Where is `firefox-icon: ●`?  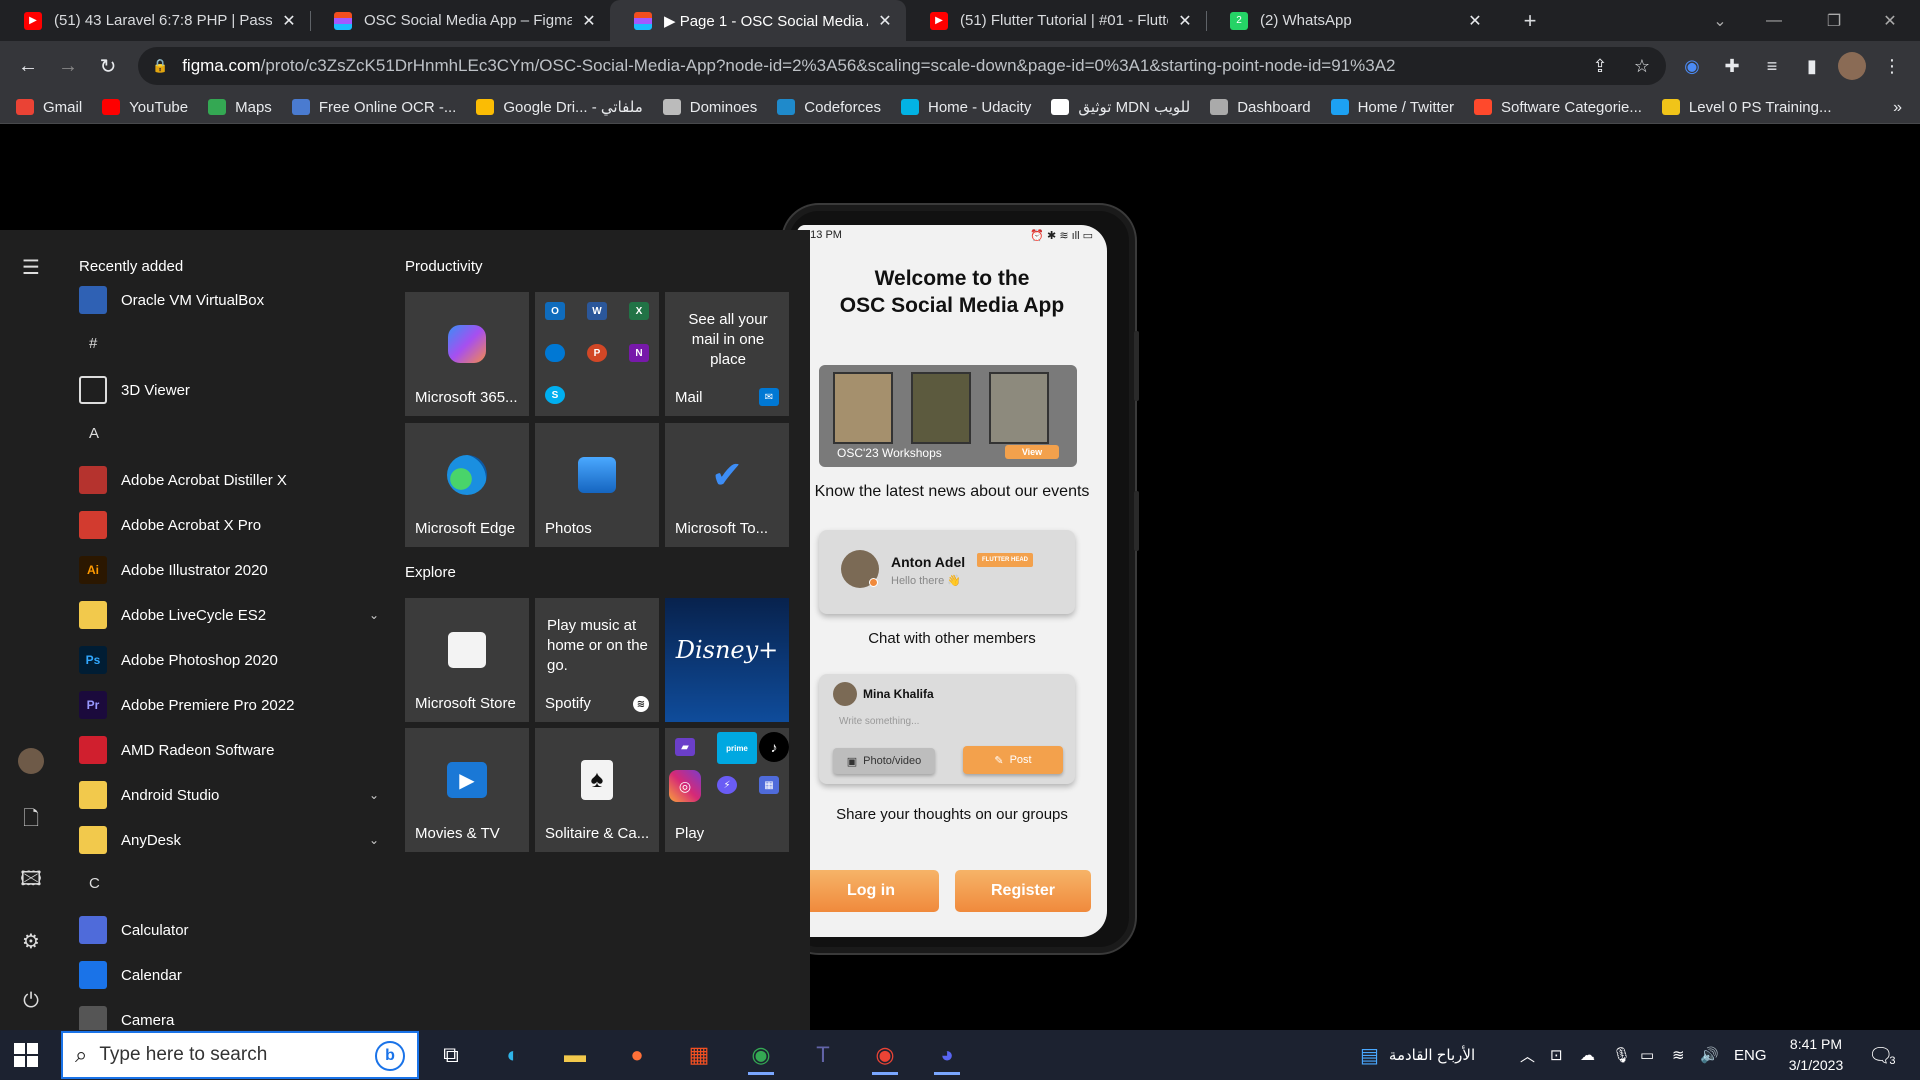
firefox-icon: ● is located at coordinates (637, 1055).